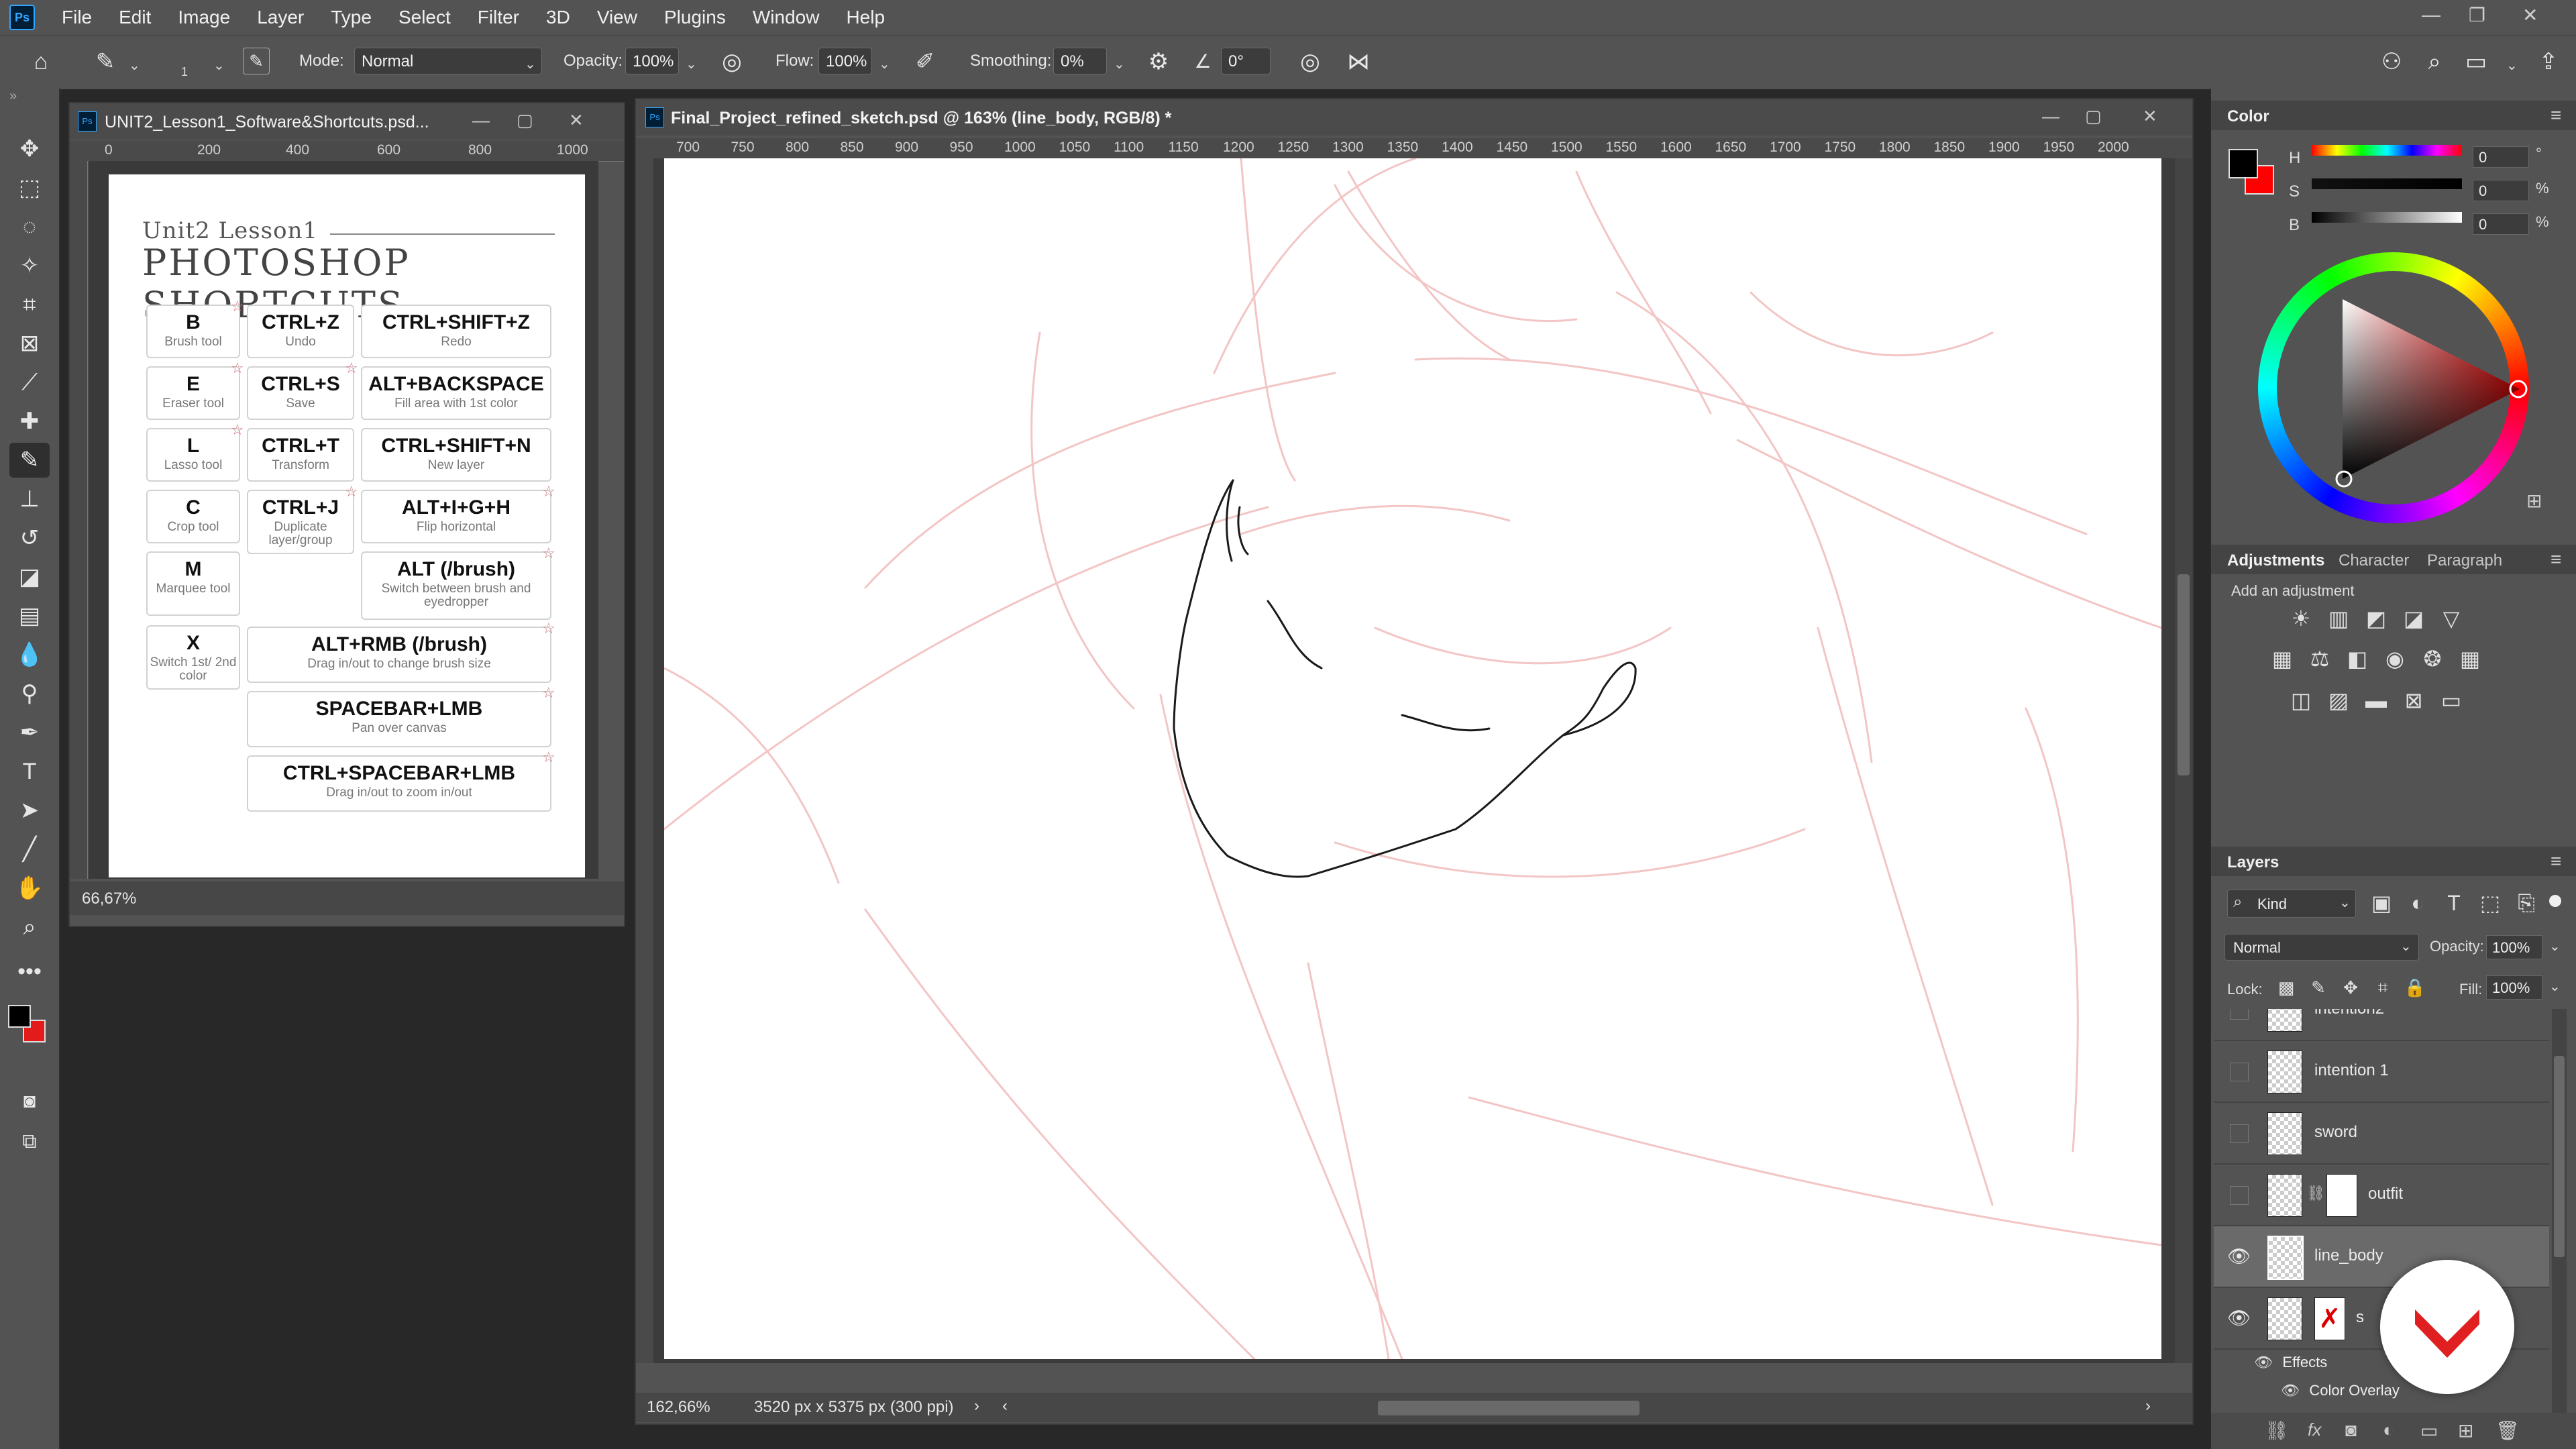 The width and height of the screenshot is (2576, 1449). Describe the element at coordinates (498, 17) in the screenshot. I see `menu-filter: Filter` at that location.